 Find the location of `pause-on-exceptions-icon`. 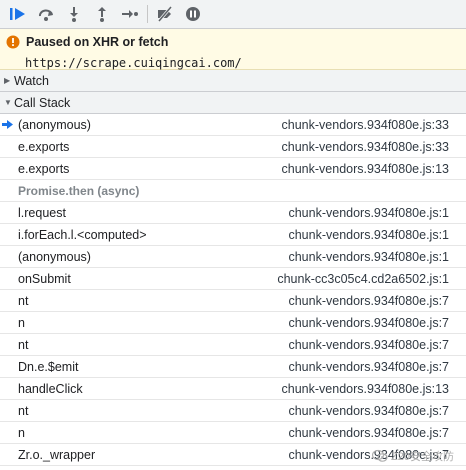

pause-on-exceptions-icon is located at coordinates (193, 14).